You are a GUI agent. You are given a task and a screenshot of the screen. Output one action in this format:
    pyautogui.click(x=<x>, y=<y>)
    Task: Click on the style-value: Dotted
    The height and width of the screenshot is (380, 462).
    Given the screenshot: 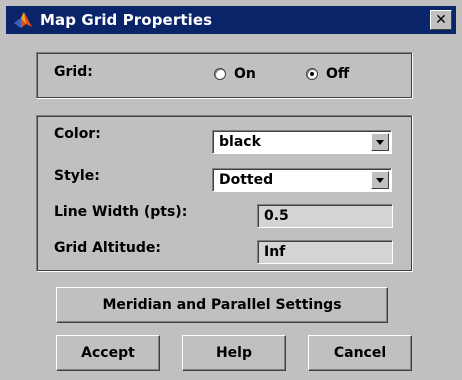 What is the action you would take?
    pyautogui.click(x=246, y=180)
    